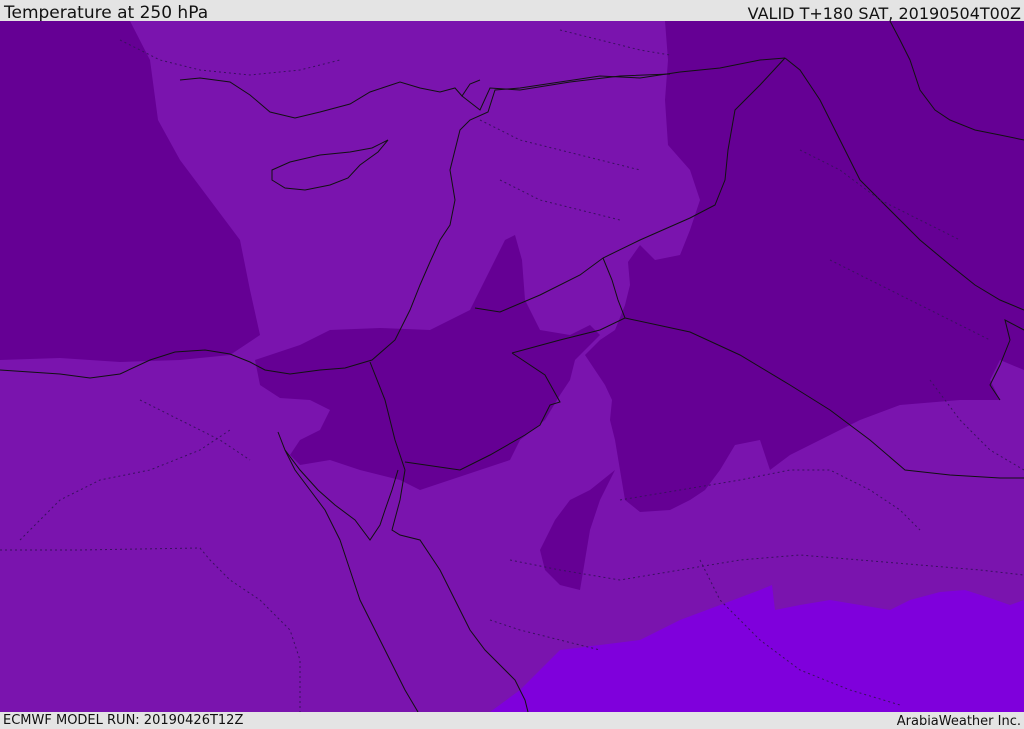 This screenshot has width=1024, height=729. I want to click on model-run-label: ECMWF MODEL RUN: 20190426T12Z, so click(123, 720).